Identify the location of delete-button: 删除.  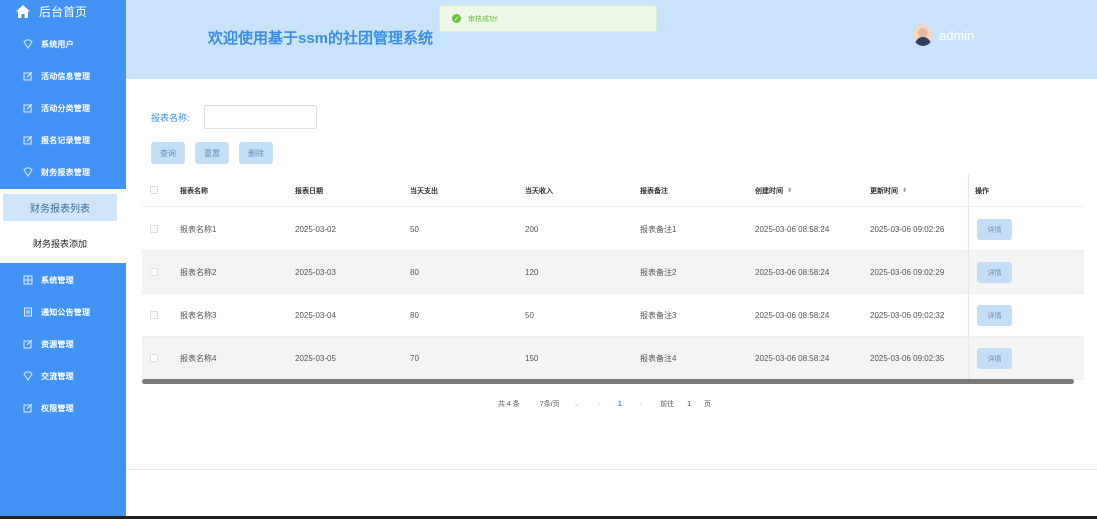
(256, 153).